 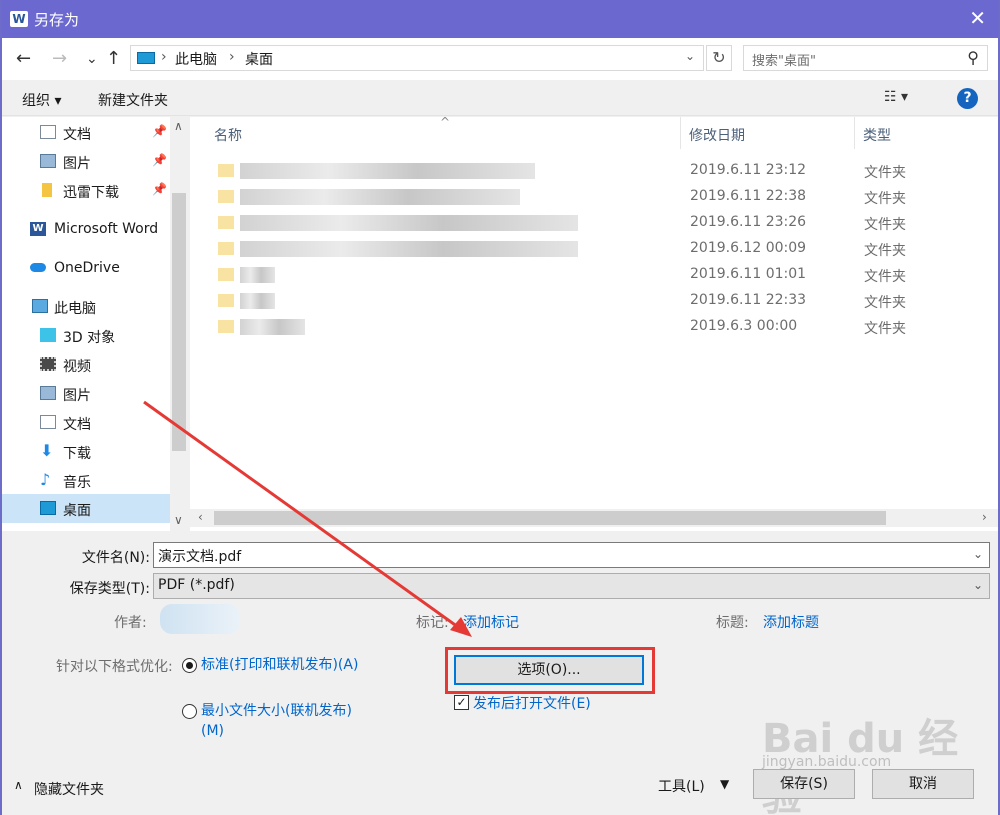 What do you see at coordinates (594, 223) in the screenshot?
I see `table-row: 2019.6.11 23:26 文件夹` at bounding box center [594, 223].